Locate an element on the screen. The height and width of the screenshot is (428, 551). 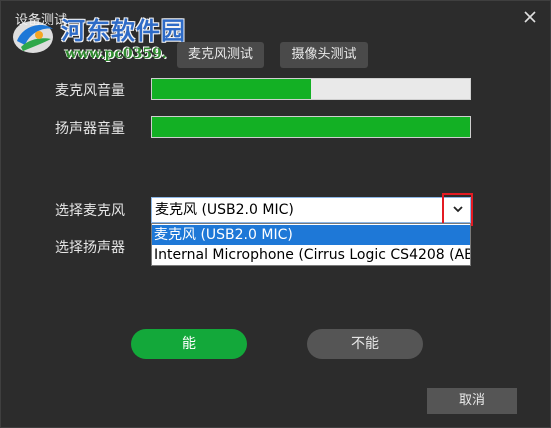
mic-select-value: 麦克风 (USB2.0 MIC) is located at coordinates (224, 210).